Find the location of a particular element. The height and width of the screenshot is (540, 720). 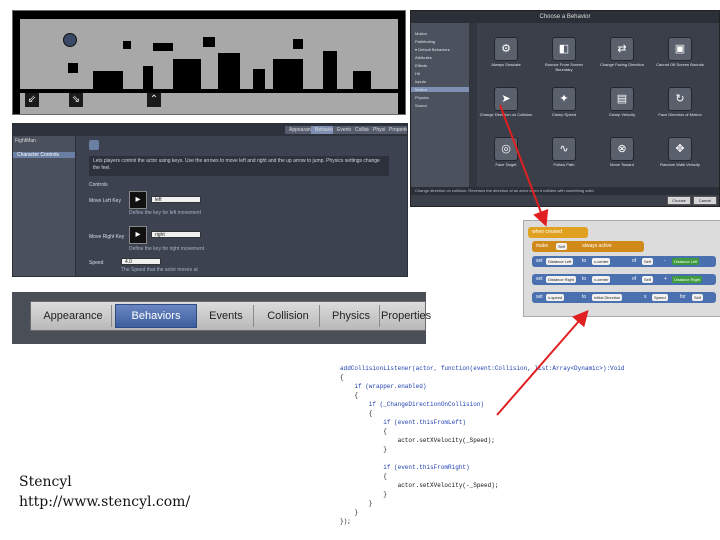

make-always-active-block: make Self always active is located at coordinates (588, 246).